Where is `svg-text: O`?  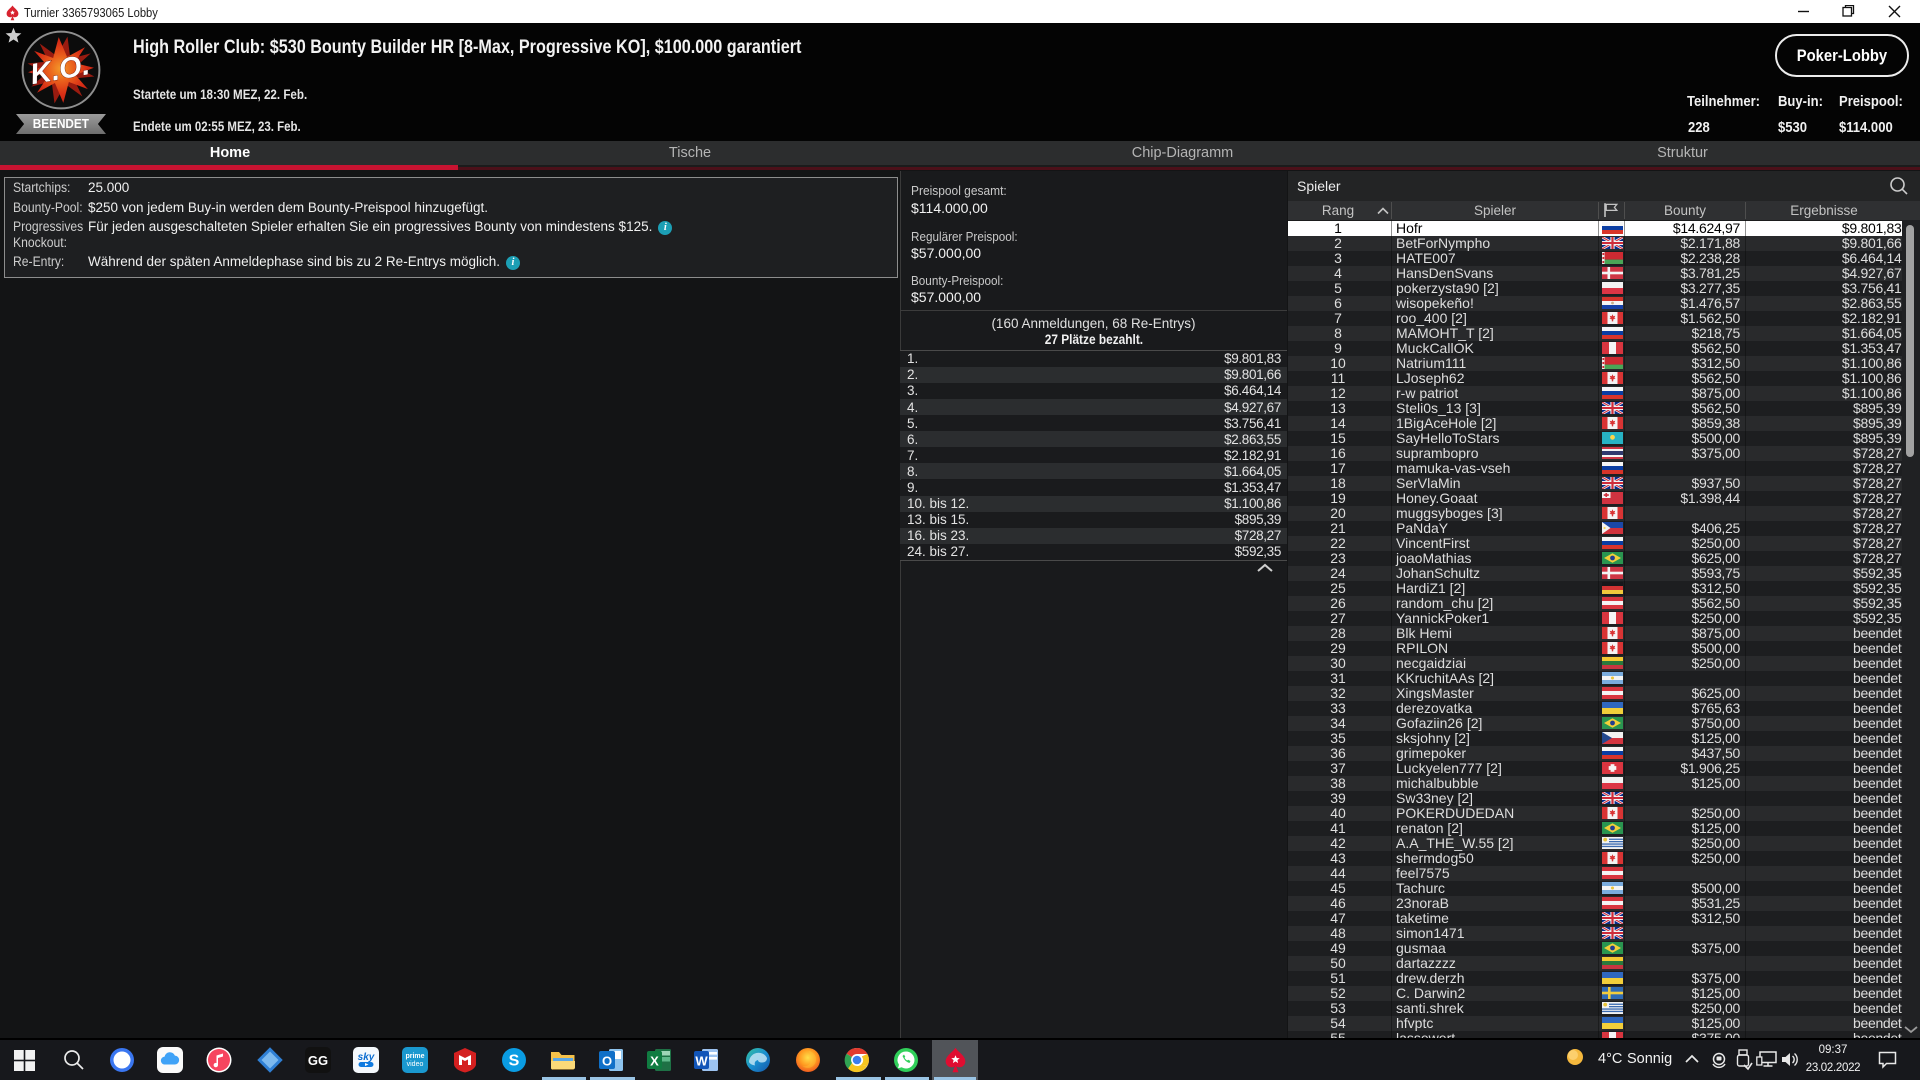 svg-text: O is located at coordinates (607, 1061).